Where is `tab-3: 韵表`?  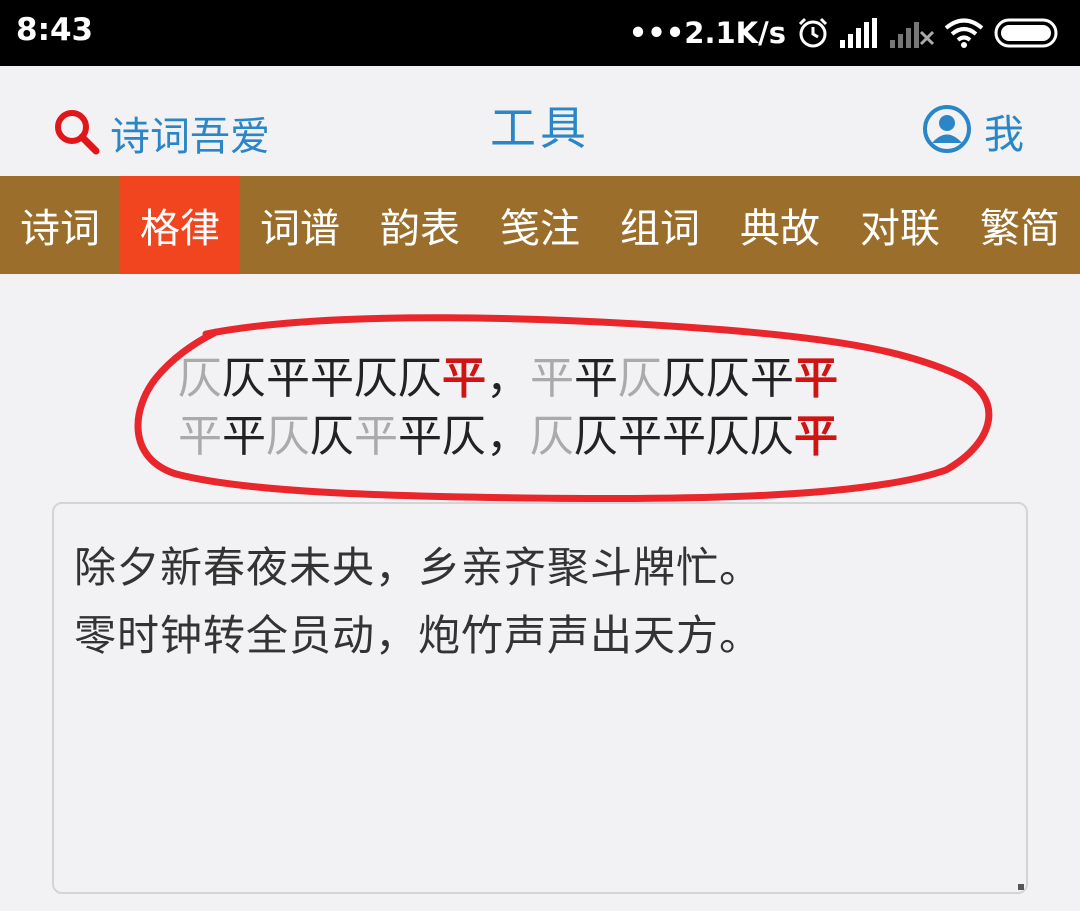 tab-3: 韵表 is located at coordinates (420, 225).